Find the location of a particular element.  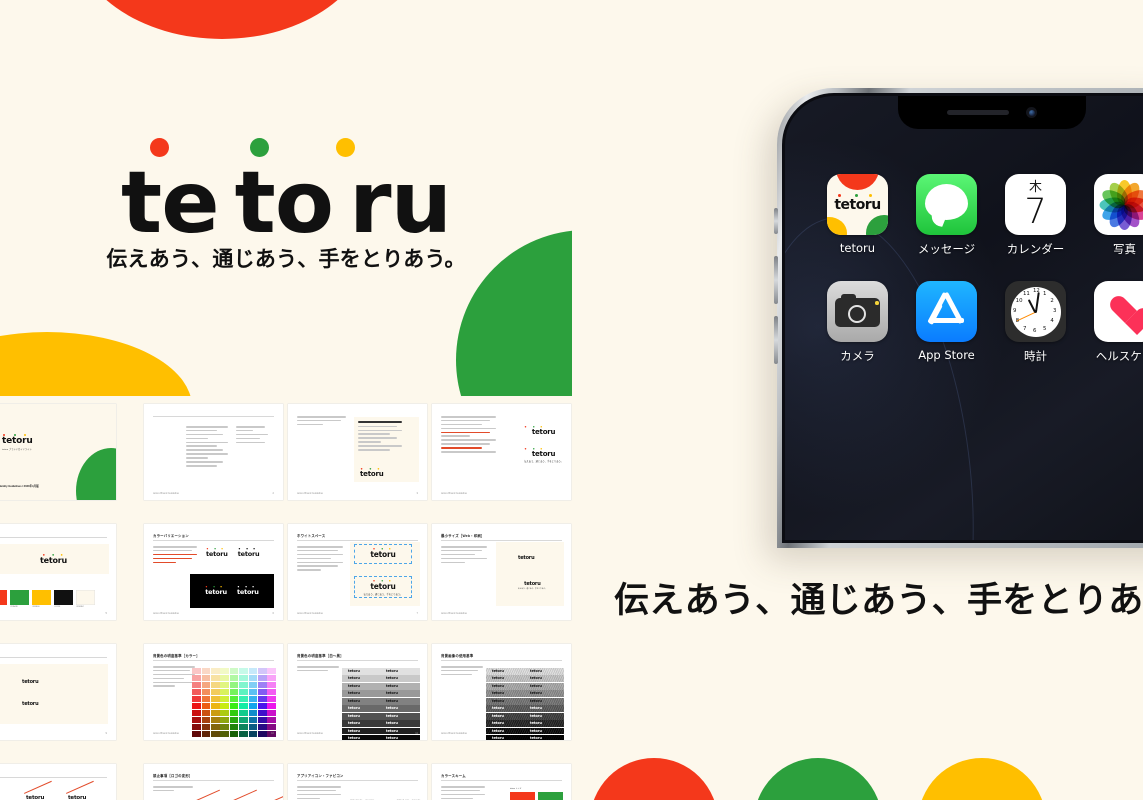

thumb-page-number: 11 is located at coordinates (416, 733).